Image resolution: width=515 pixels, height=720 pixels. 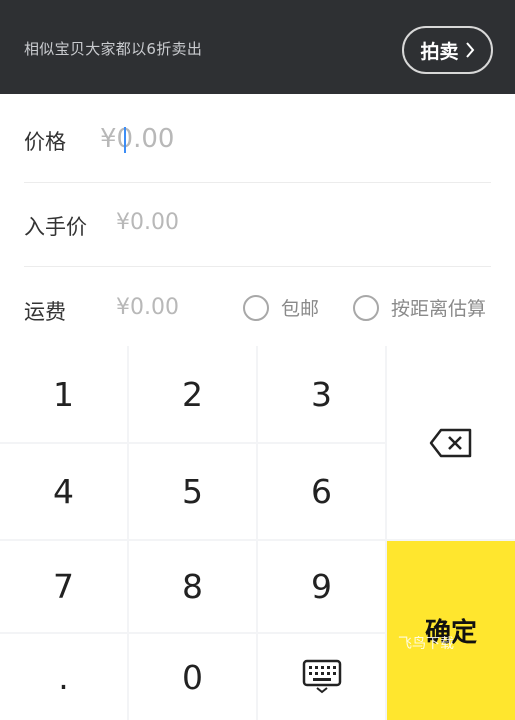 What do you see at coordinates (192, 394) in the screenshot?
I see `key-2: 2` at bounding box center [192, 394].